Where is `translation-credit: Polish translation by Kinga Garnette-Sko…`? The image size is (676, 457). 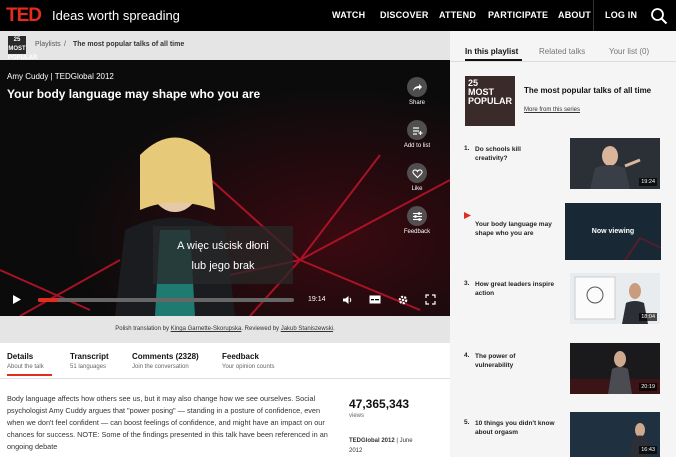
translation-credit: Polish translation by Kinga Garnette-Sko… is located at coordinates (225, 329).